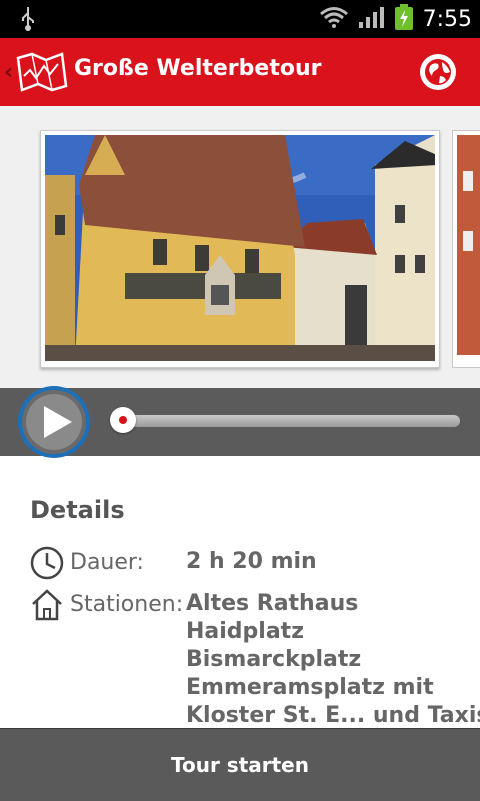  Describe the element at coordinates (77, 510) in the screenshot. I see `section-title: Details` at that location.